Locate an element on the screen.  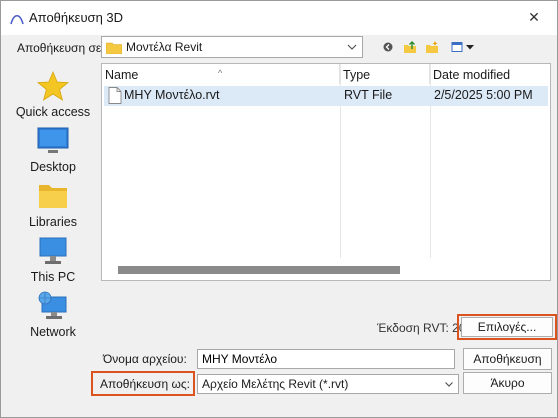
place-label: Network is located at coordinates (53, 332).